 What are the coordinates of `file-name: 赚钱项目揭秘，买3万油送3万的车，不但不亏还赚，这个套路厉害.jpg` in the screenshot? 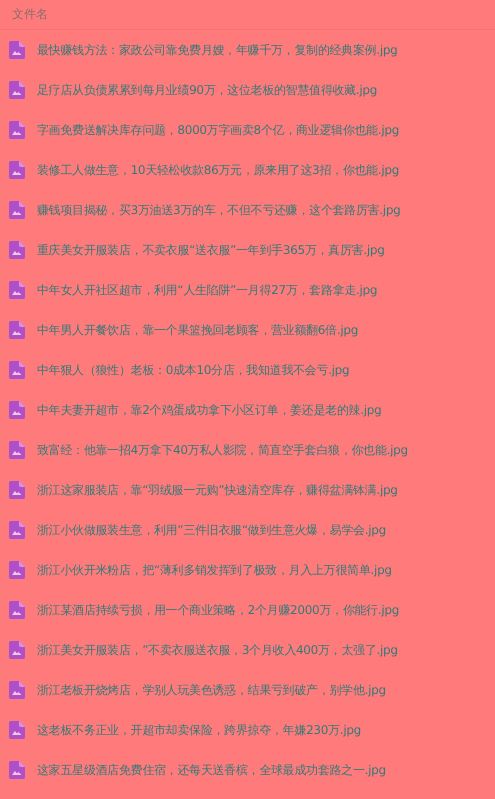 It's located at (218, 210).